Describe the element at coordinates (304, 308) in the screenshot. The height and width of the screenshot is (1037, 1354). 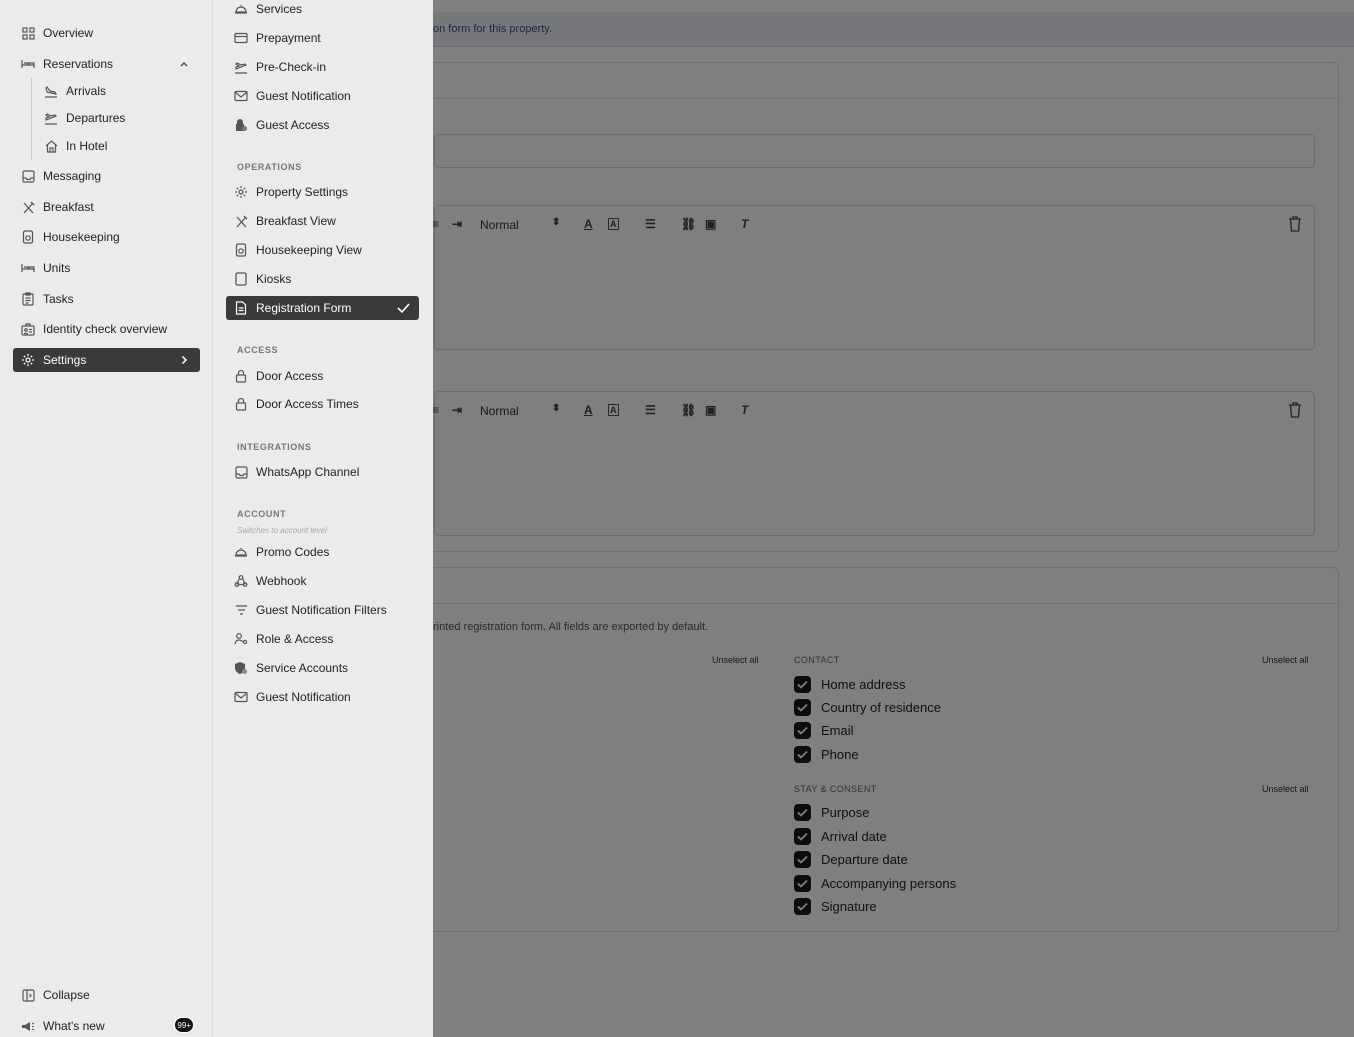
I see `submenu-item-label: Registration Form` at that location.